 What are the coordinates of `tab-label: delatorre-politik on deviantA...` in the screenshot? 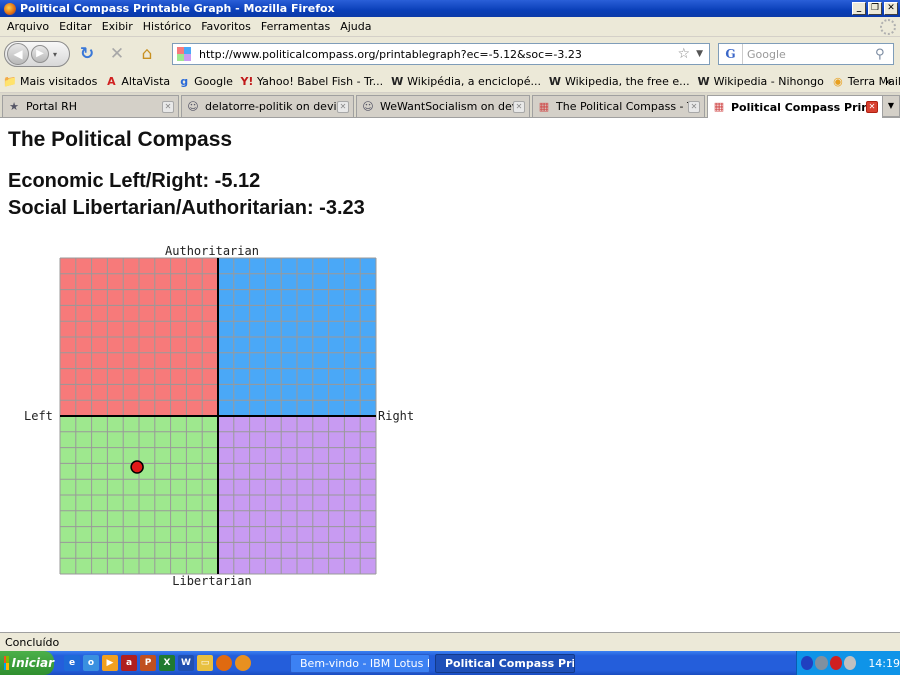 It's located at (271, 106).